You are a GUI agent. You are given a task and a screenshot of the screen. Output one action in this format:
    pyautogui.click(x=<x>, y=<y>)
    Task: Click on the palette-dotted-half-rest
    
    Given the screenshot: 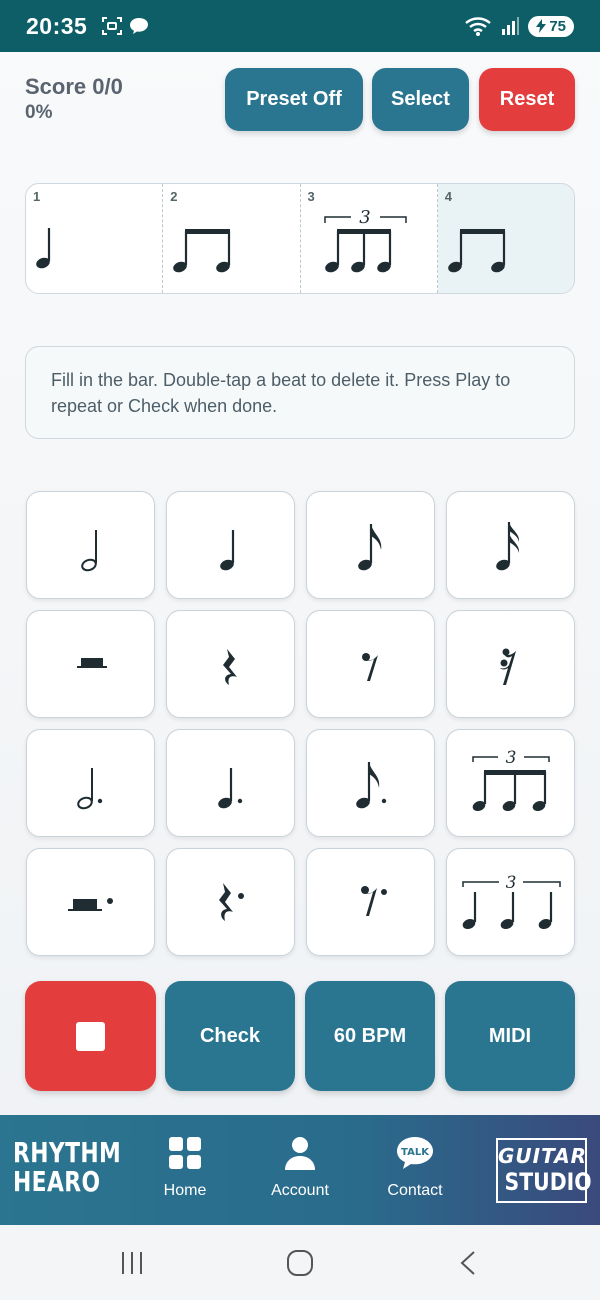 What is the action you would take?
    pyautogui.click(x=90, y=902)
    